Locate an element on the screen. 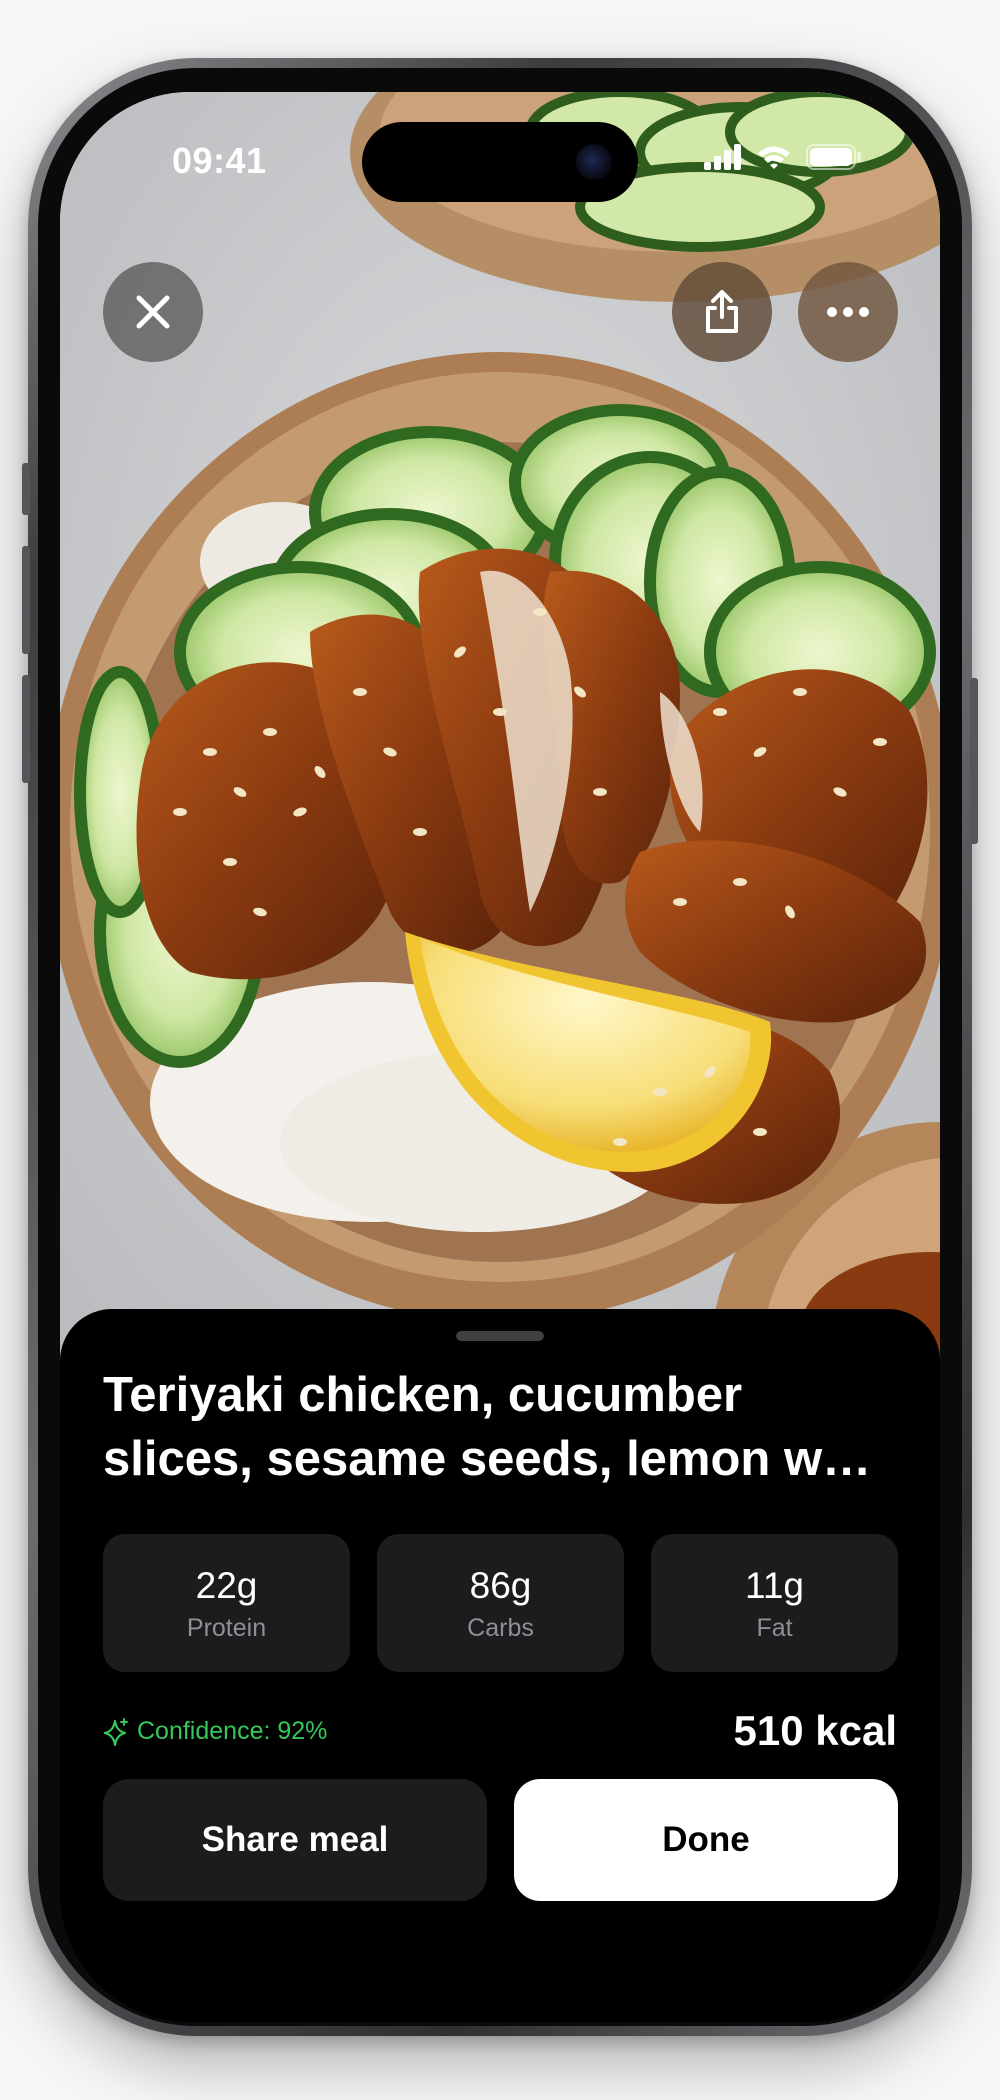  share-icon is located at coordinates (722, 311).